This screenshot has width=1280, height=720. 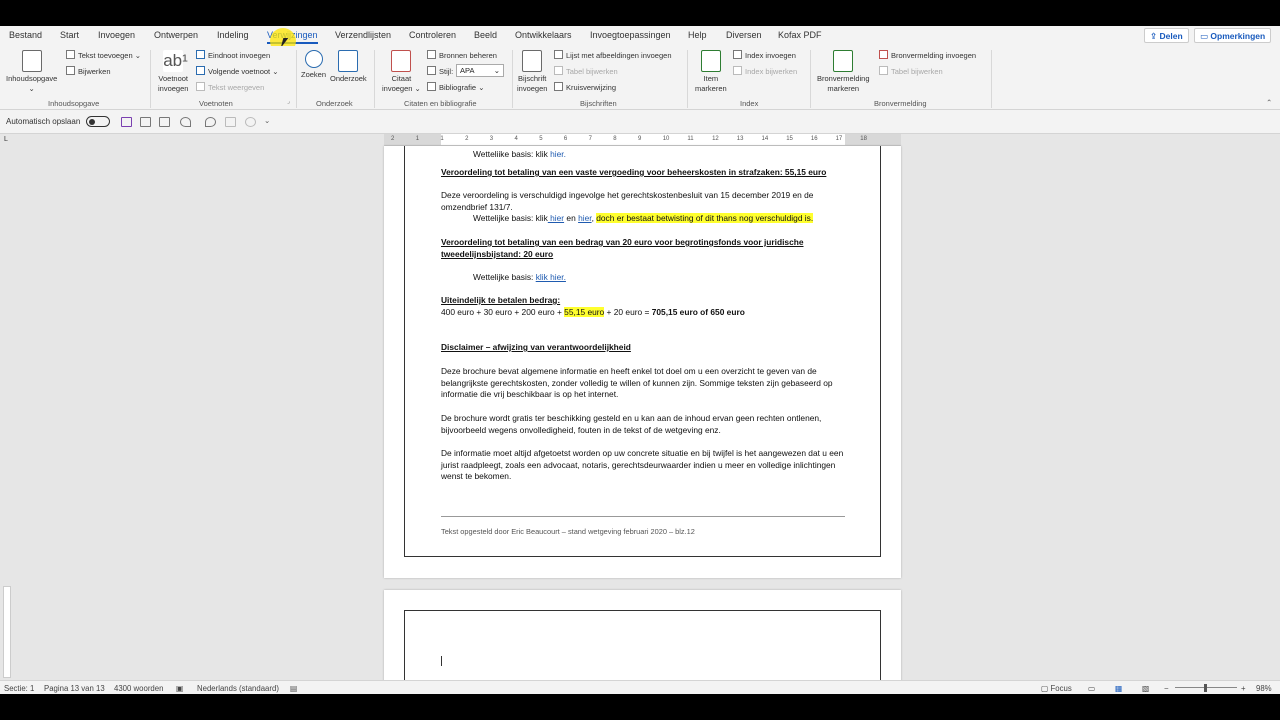 What do you see at coordinates (176, 35) in the screenshot?
I see `tab-ontwerpen: Ontwerpen` at bounding box center [176, 35].